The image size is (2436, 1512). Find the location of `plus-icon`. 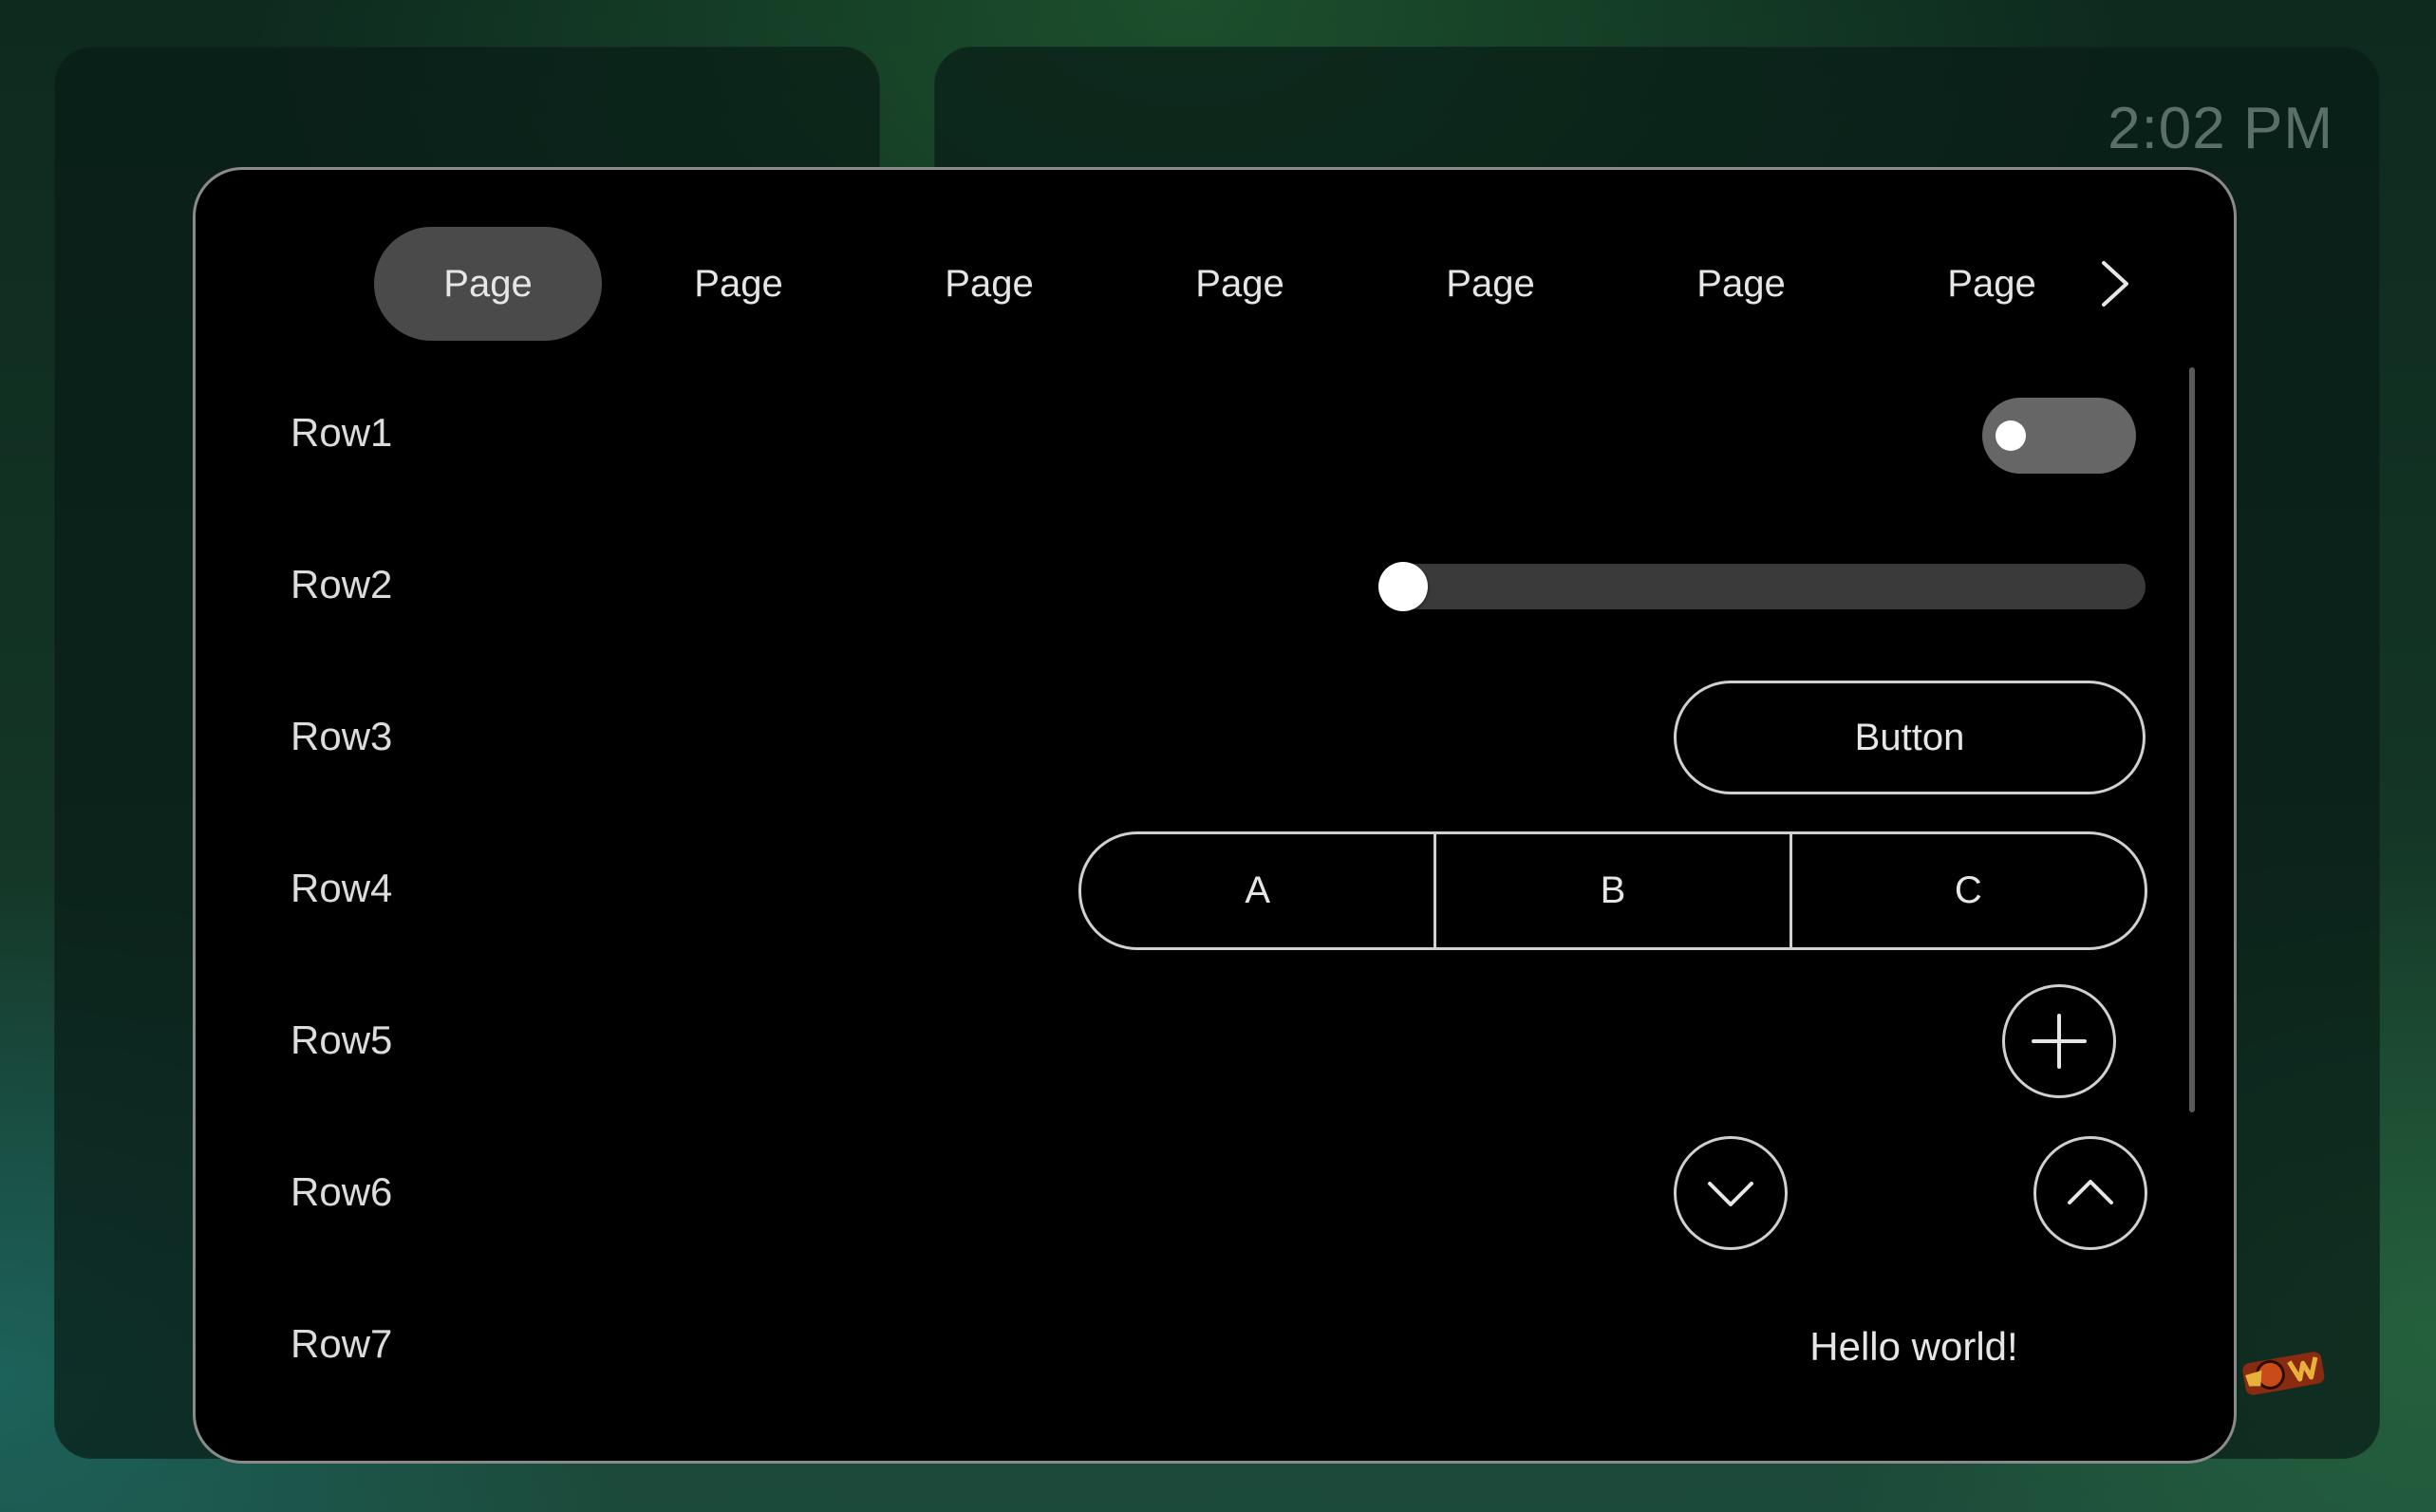

plus-icon is located at coordinates (2060, 1041).